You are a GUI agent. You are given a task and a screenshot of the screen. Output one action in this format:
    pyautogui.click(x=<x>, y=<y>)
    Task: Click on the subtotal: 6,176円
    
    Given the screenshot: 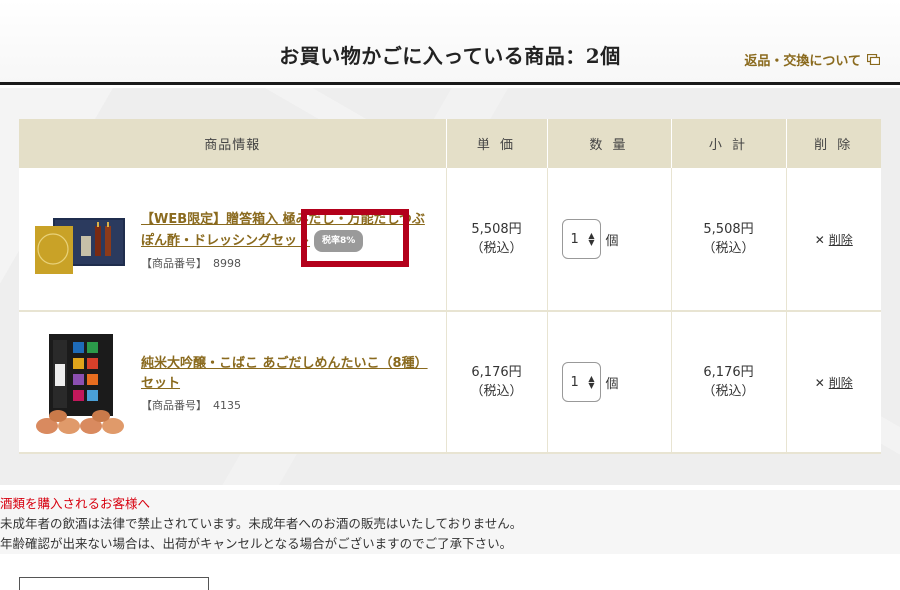 What is the action you would take?
    pyautogui.click(x=728, y=372)
    